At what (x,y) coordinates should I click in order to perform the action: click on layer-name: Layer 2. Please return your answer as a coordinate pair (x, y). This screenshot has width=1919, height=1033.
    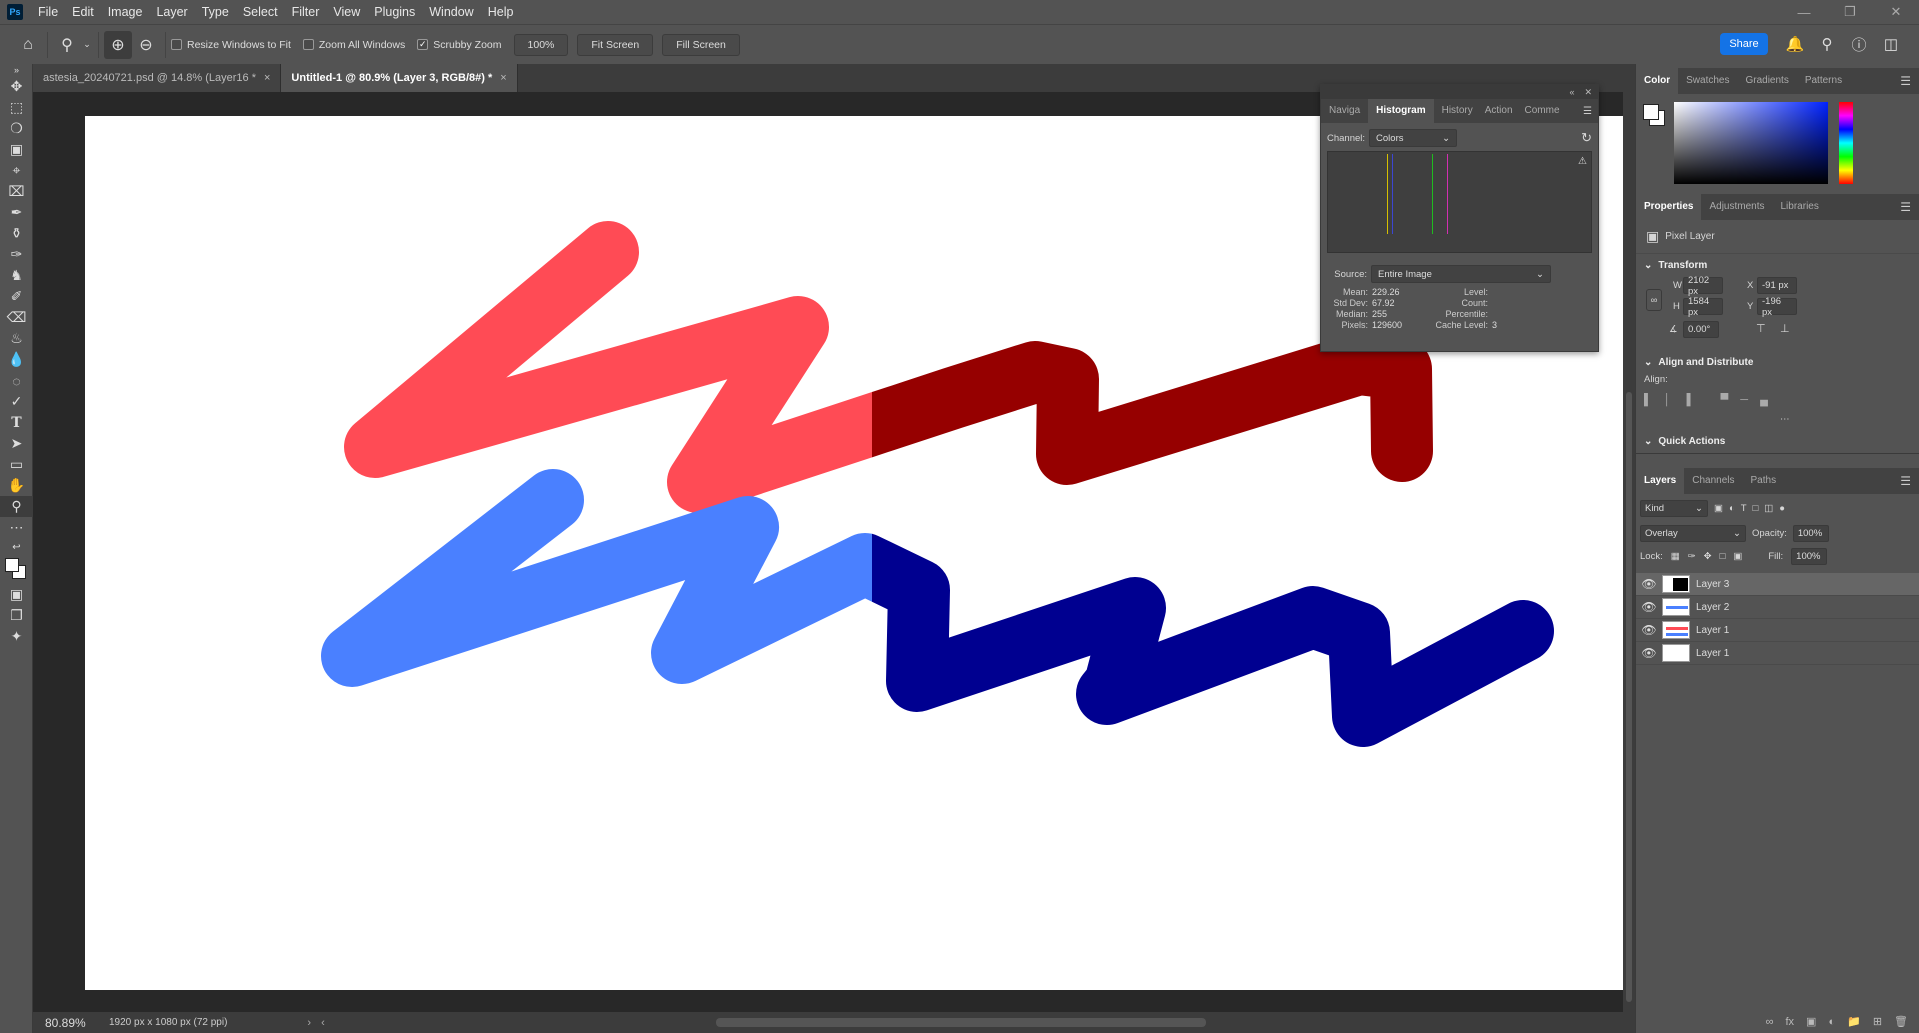
    Looking at the image, I should click on (1712, 607).